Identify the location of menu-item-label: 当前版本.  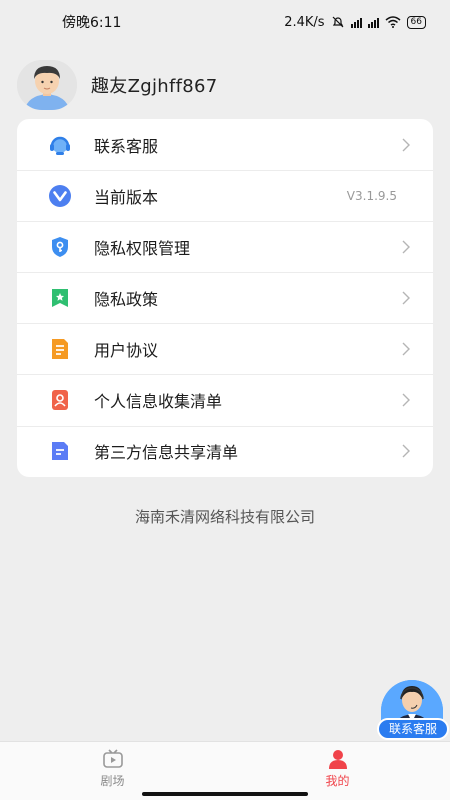
(126, 197).